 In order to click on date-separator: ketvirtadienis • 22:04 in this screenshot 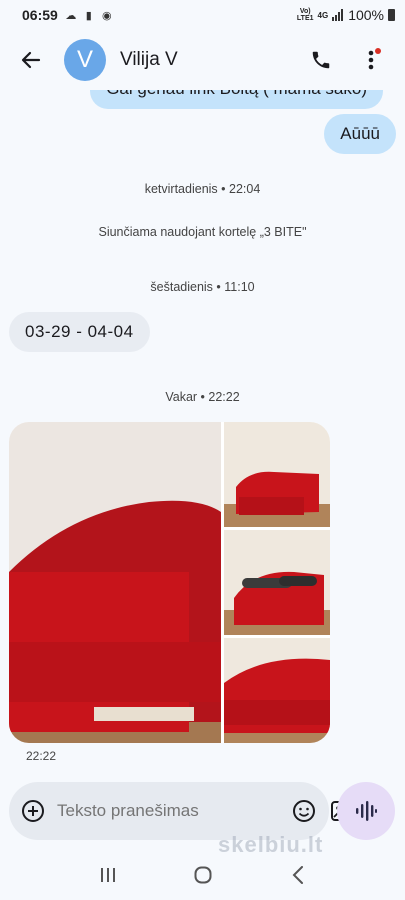, I will do `click(202, 189)`.